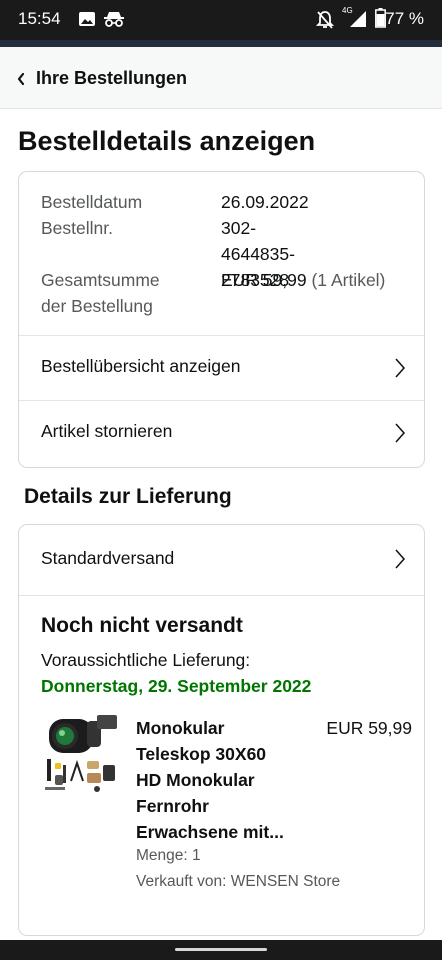 The height and width of the screenshot is (960, 442). What do you see at coordinates (167, 141) in the screenshot?
I see `page-title: Bestelldetails anzeigen` at bounding box center [167, 141].